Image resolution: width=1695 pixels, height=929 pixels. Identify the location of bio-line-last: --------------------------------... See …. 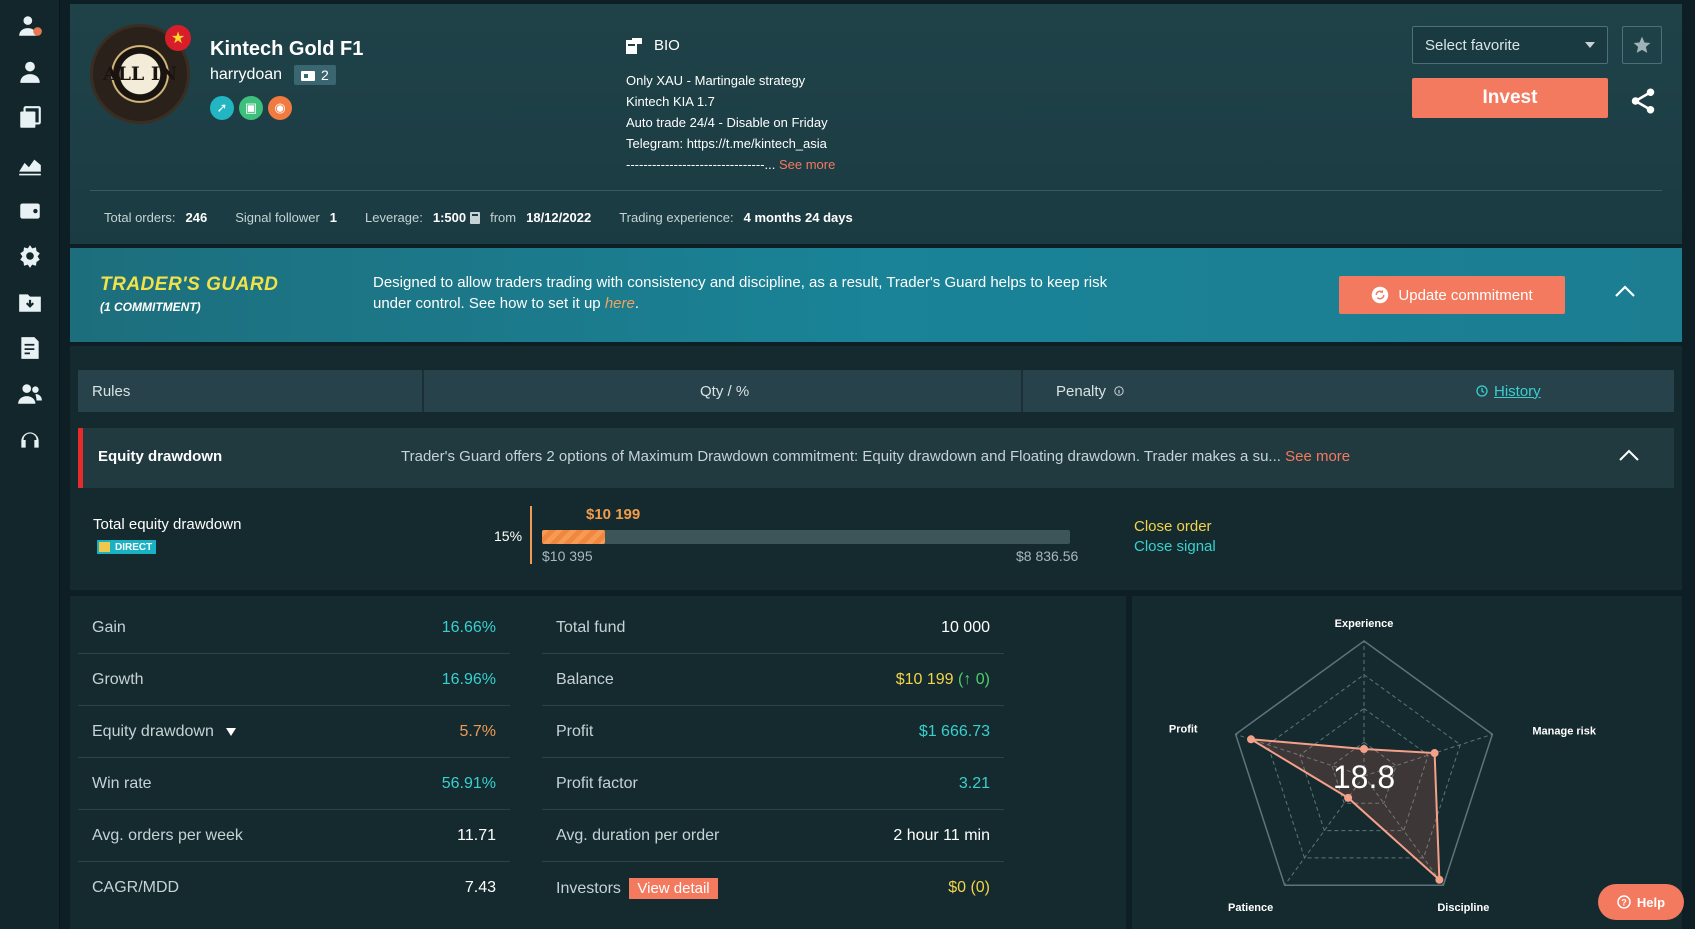
(730, 164).